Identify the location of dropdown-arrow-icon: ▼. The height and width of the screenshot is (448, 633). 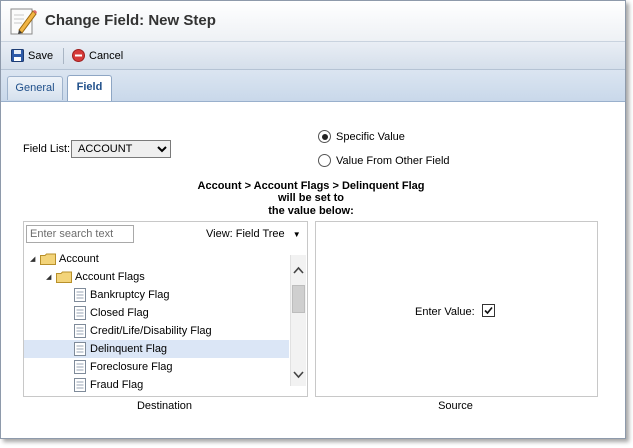
(296, 234).